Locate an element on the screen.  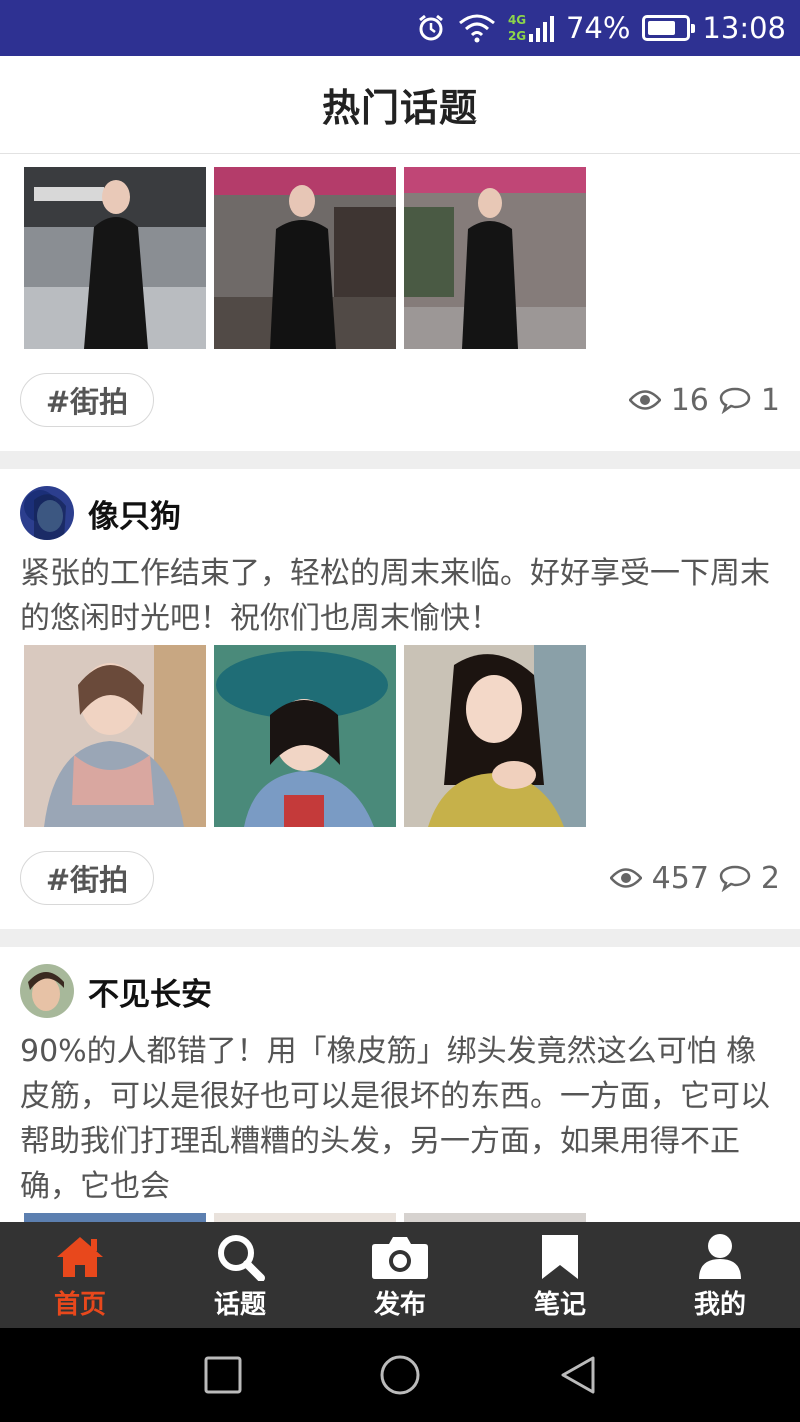
tab-label: 首页 is located at coordinates (79, 1305).